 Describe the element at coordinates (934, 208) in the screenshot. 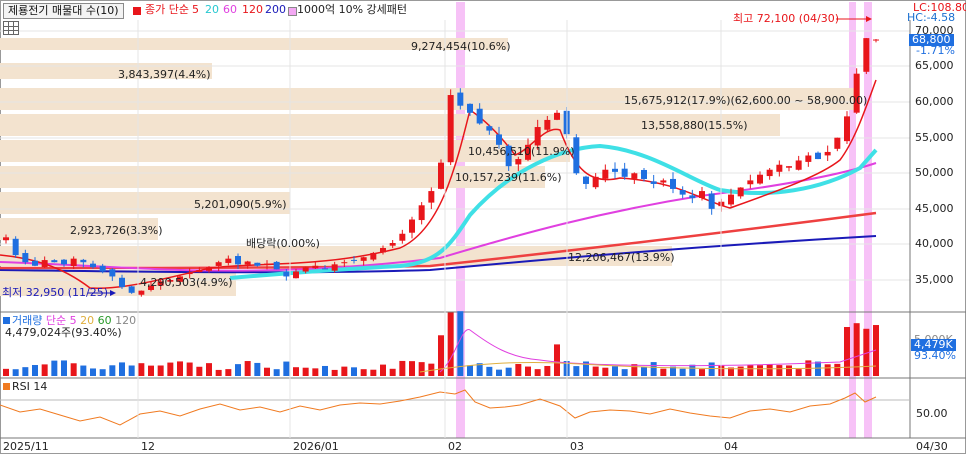

I see `price-tick: 45,000` at that location.